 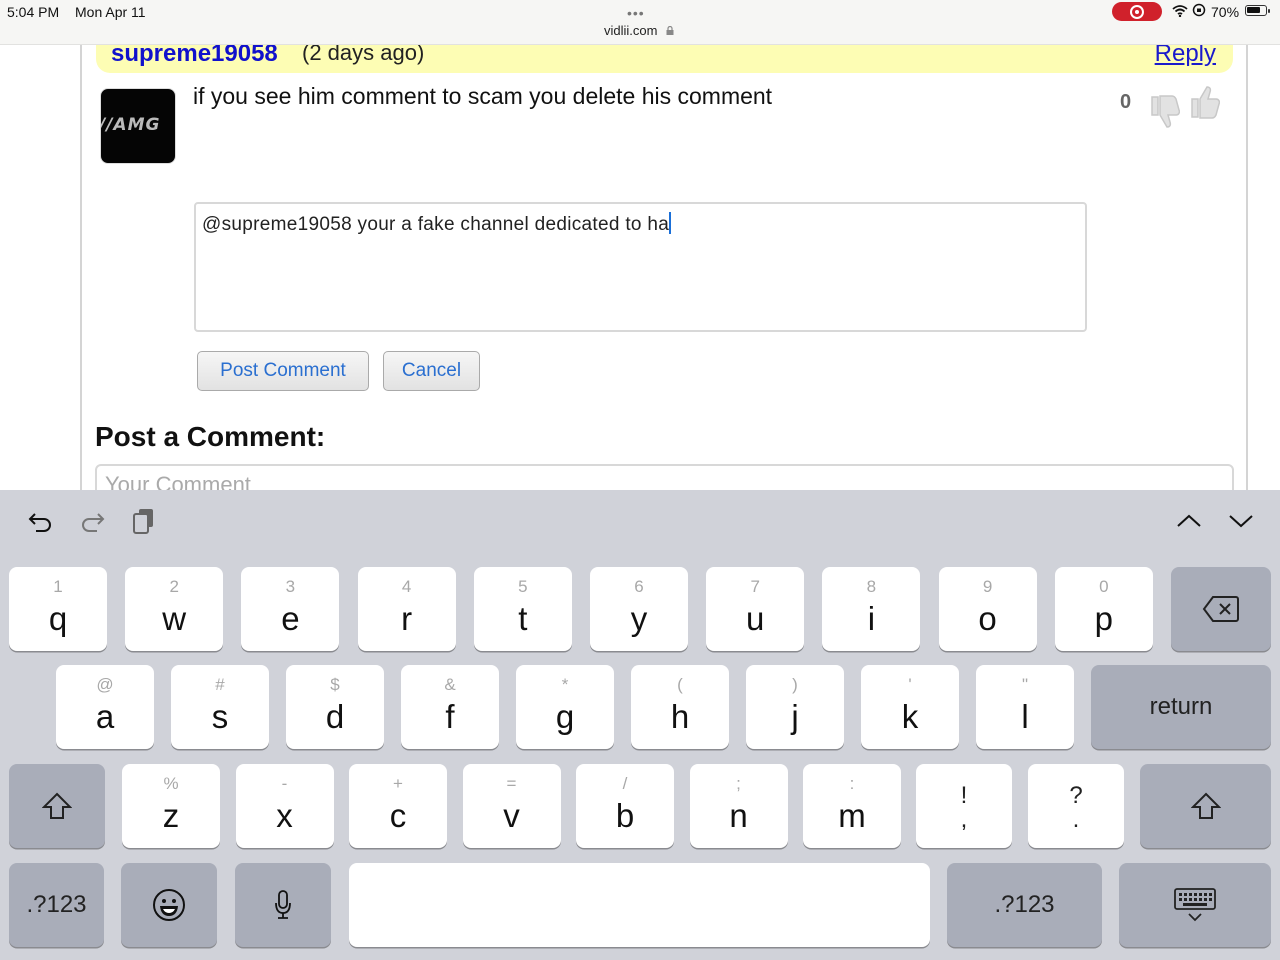 I want to click on key-char: b, so click(x=625, y=815).